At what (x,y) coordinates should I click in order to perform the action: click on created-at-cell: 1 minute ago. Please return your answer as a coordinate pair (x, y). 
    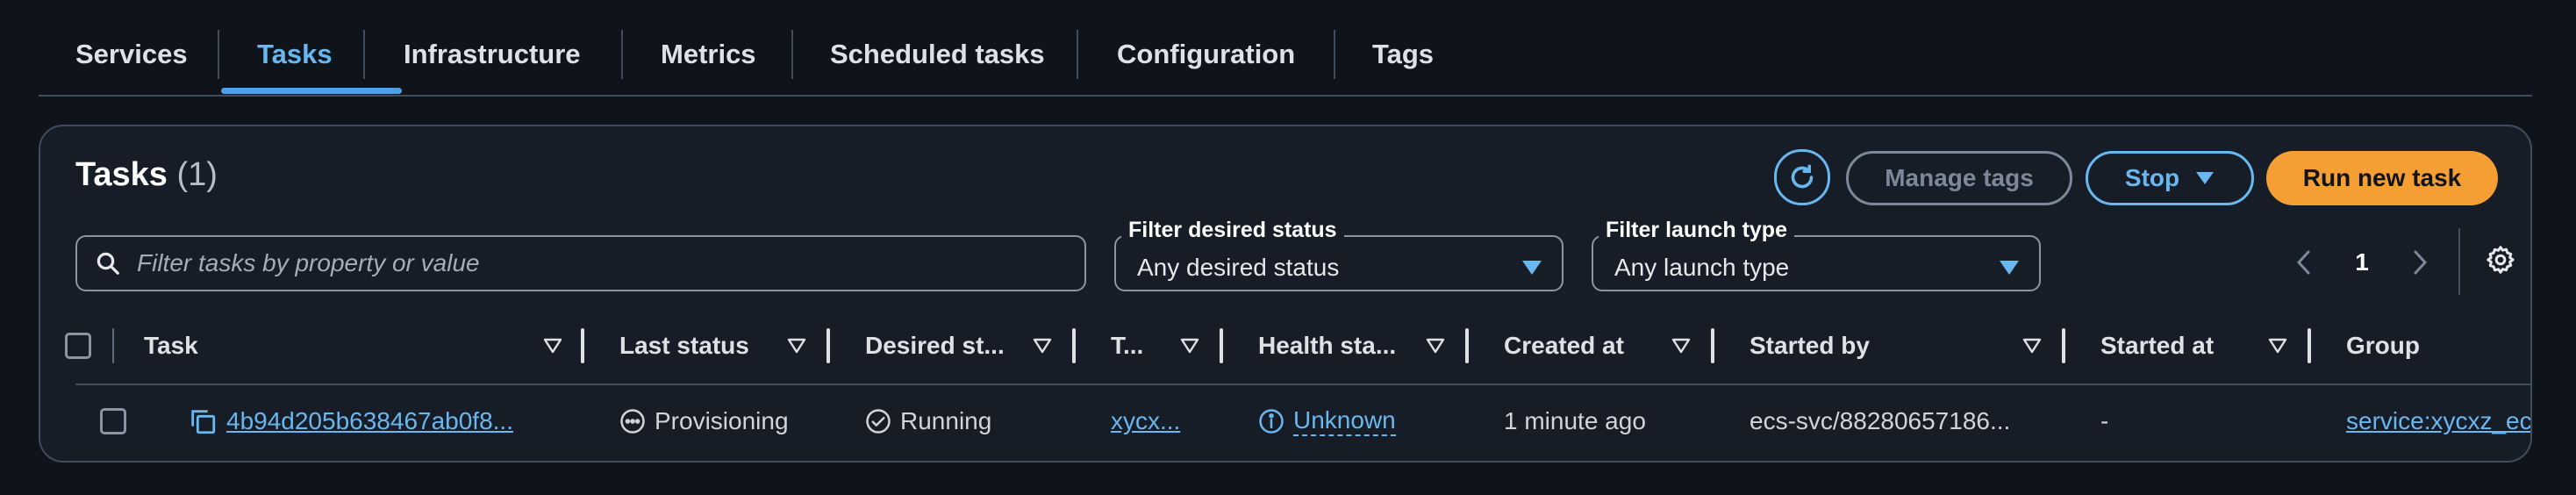
    Looking at the image, I should click on (1575, 420).